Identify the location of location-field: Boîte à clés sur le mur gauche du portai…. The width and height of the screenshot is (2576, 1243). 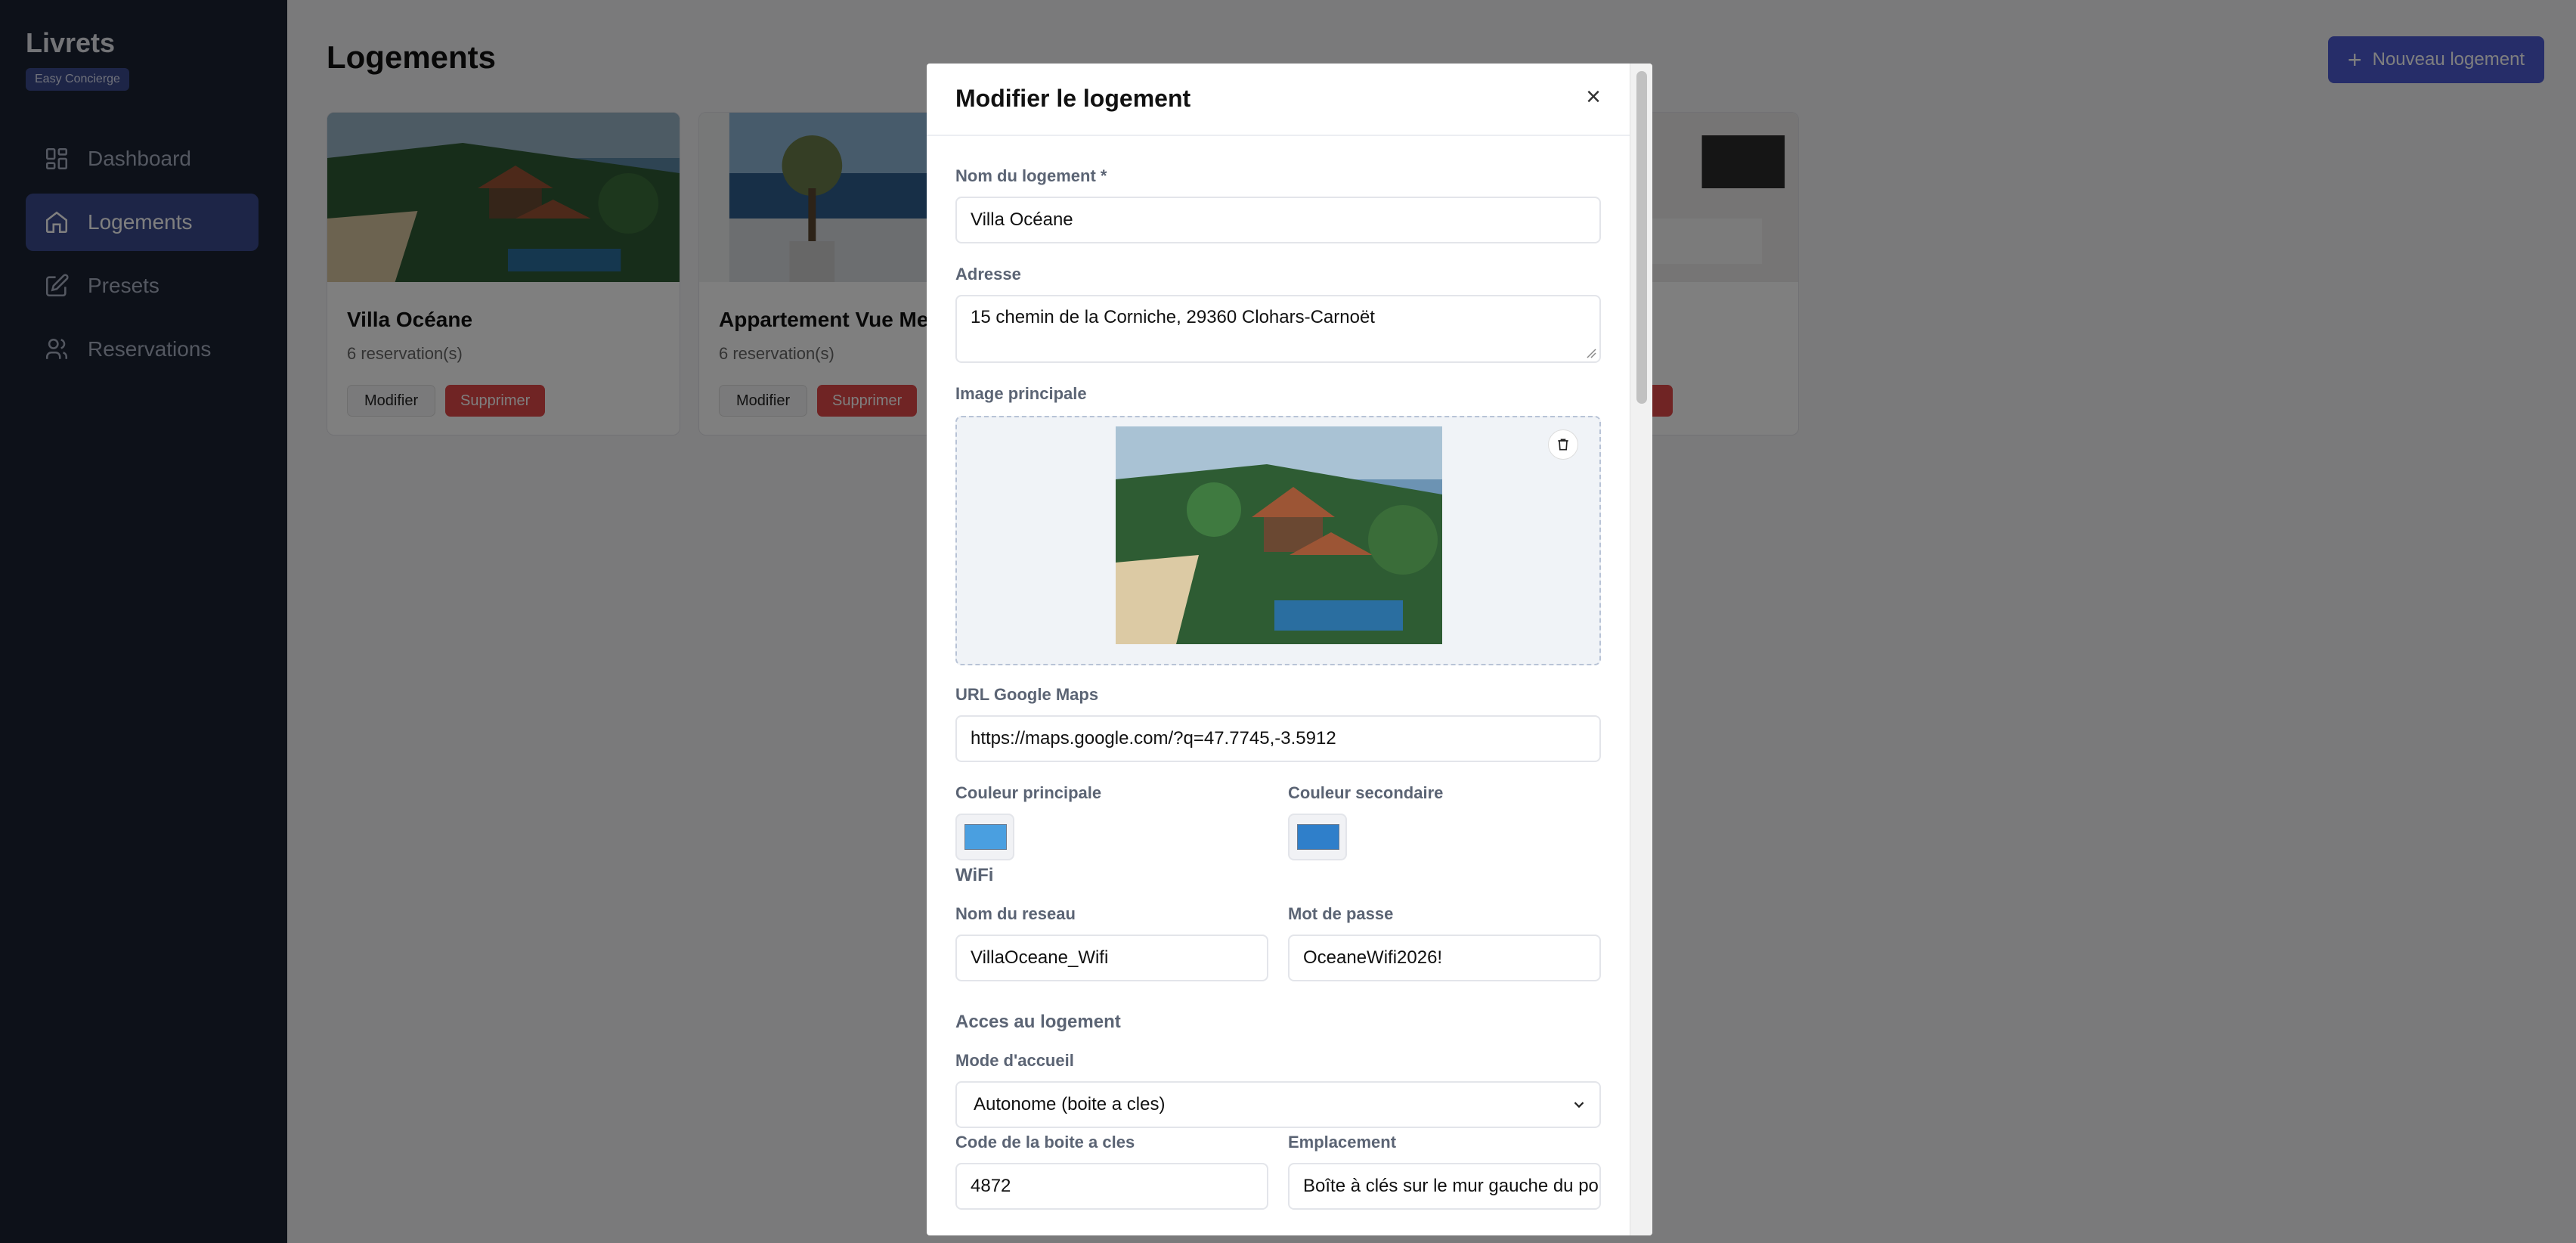
(1444, 1186).